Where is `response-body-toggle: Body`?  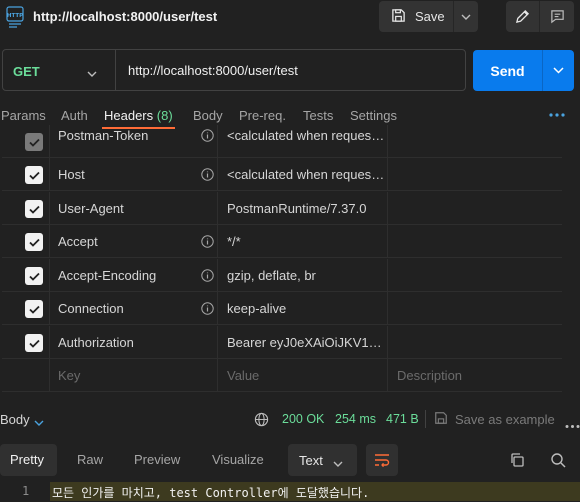 response-body-toggle: Body is located at coordinates (15, 419).